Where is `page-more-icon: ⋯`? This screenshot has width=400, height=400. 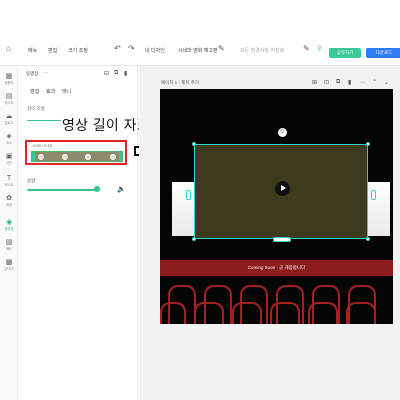 page-more-icon: ⋯ is located at coordinates (363, 82).